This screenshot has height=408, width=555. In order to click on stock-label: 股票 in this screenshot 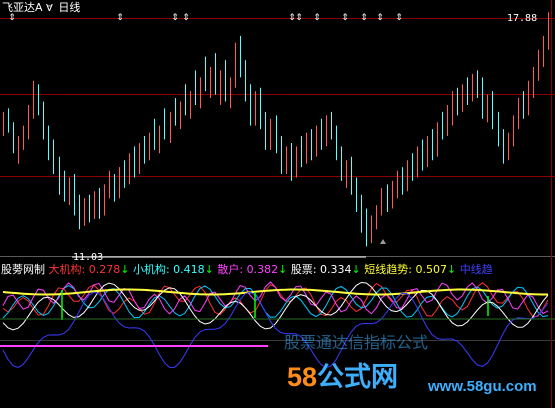, I will do `click(301, 269)`.